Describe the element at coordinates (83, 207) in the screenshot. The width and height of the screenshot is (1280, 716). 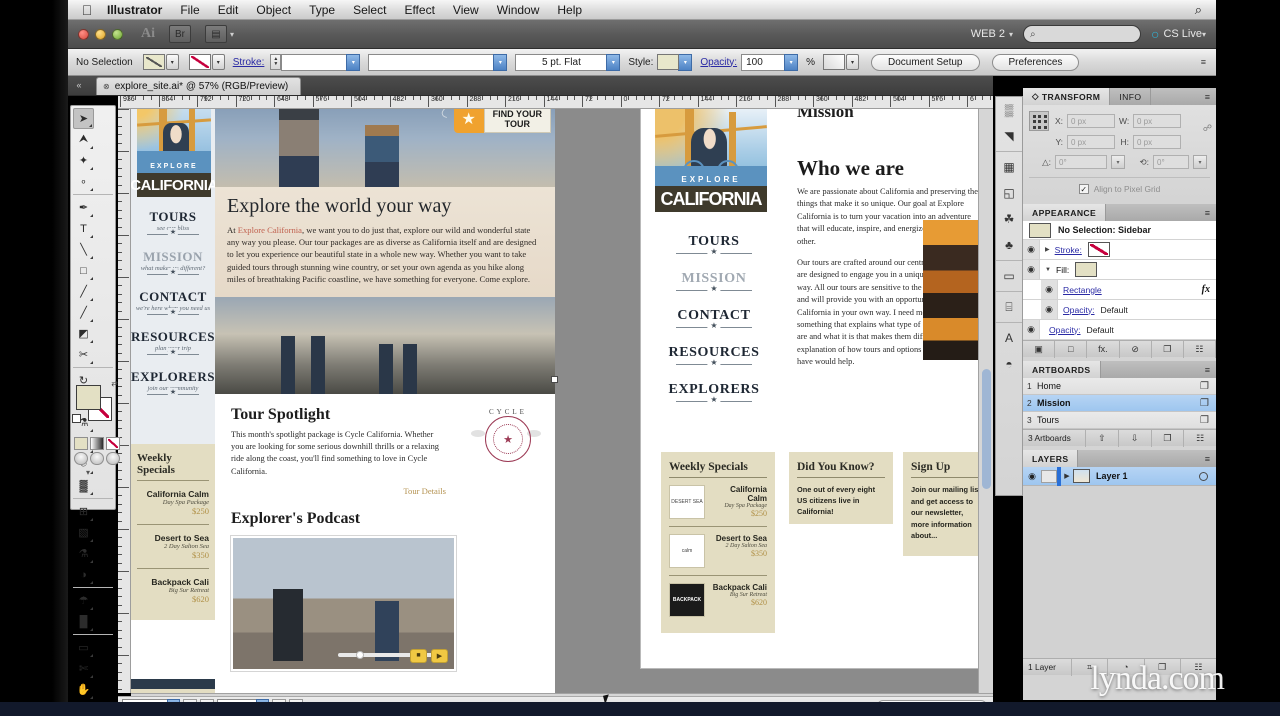
I see `pen-tool: ✒` at that location.